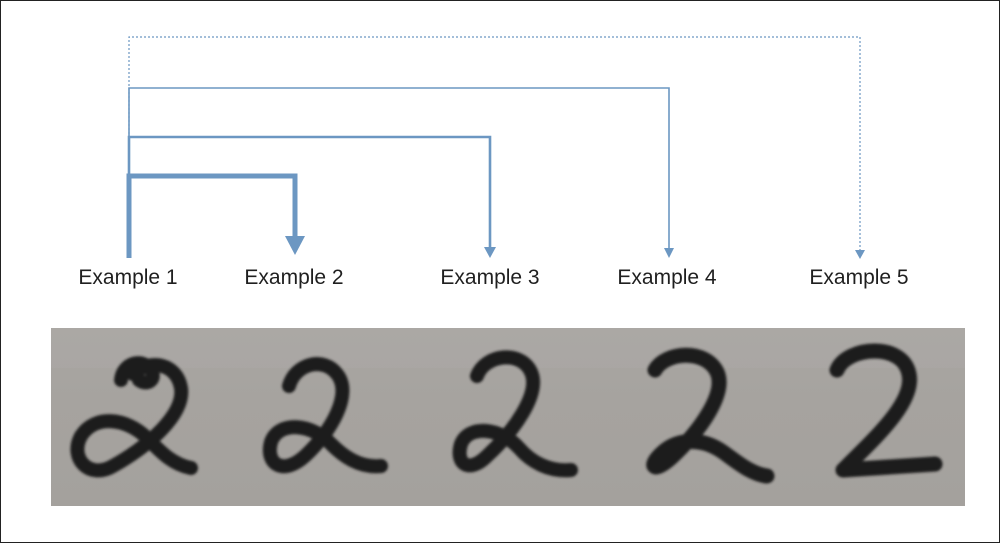 Image resolution: width=1000 pixels, height=543 pixels. I want to click on example-1-label: Example 1, so click(128, 277).